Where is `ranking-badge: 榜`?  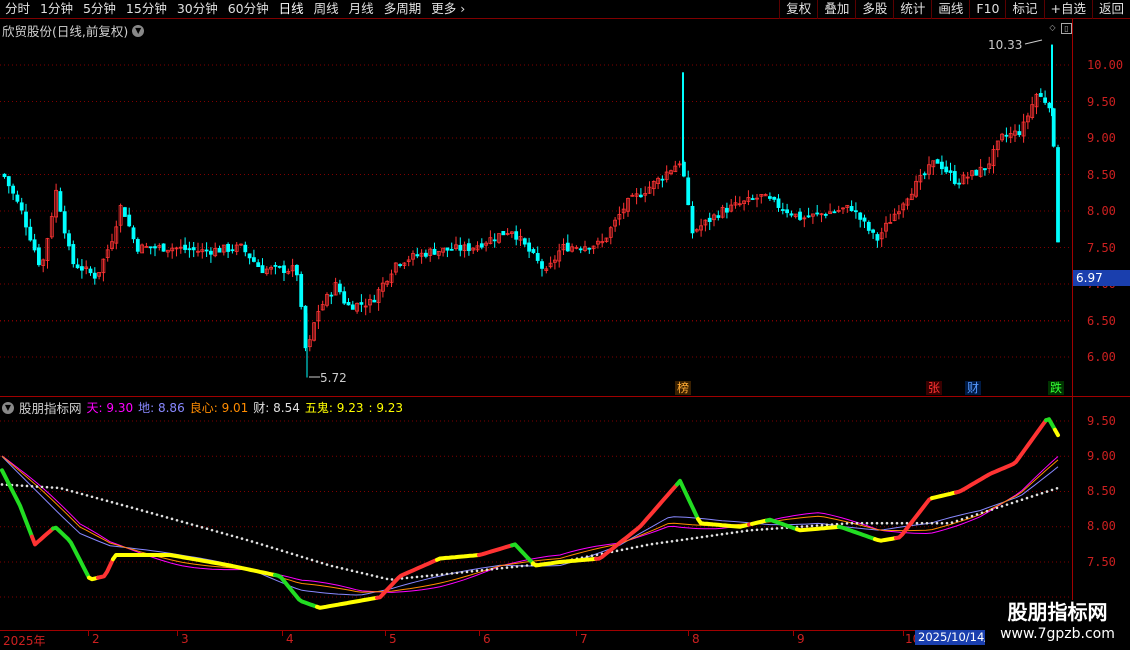 ranking-badge: 榜 is located at coordinates (683, 388).